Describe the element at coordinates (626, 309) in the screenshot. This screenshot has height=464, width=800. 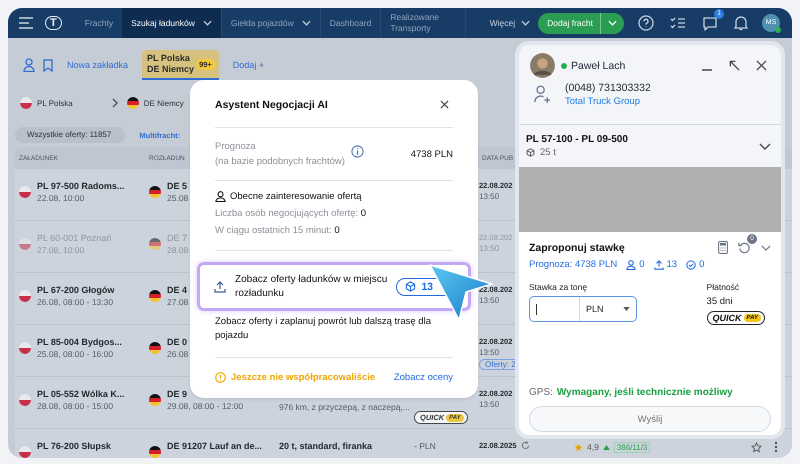
I see `caret-icon` at that location.